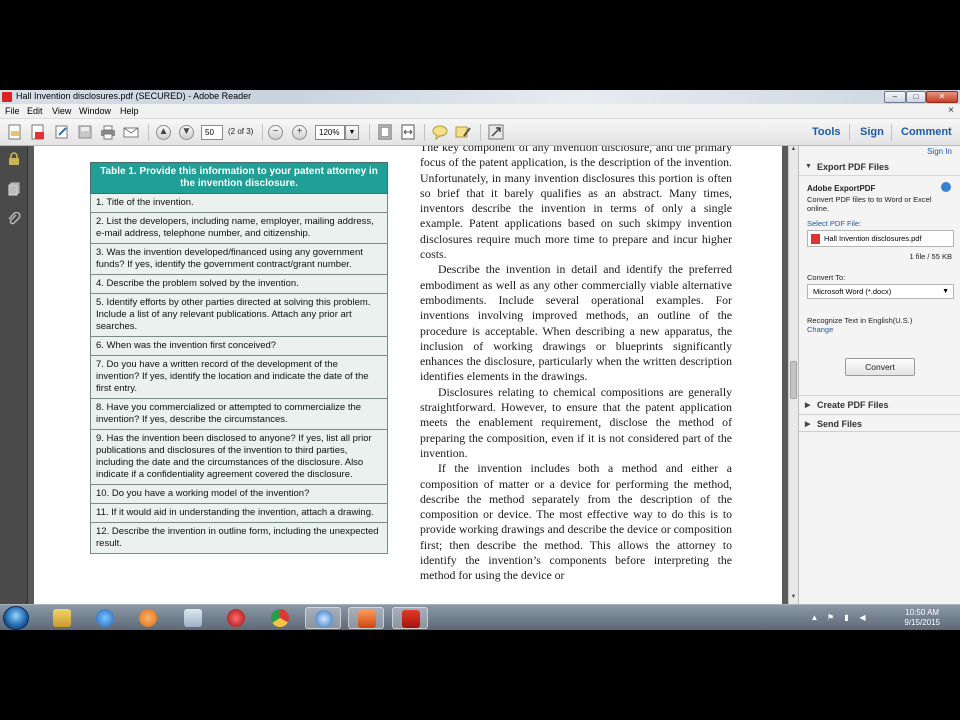 This screenshot has width=960, height=720. What do you see at coordinates (14, 219) in the screenshot?
I see `attachment-icon` at bounding box center [14, 219].